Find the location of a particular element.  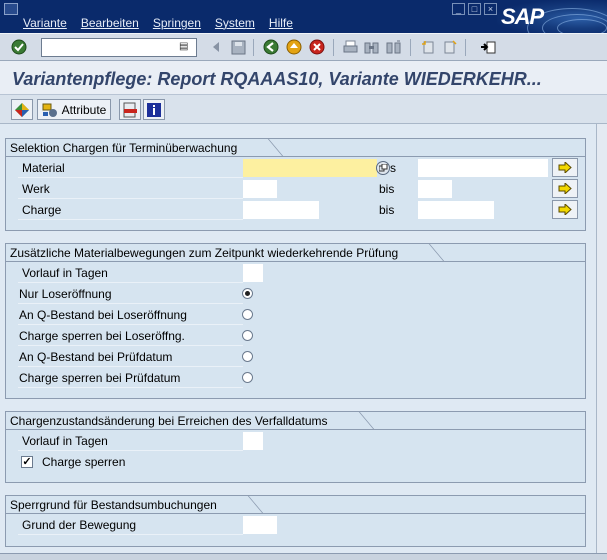

werk-to-field is located at coordinates (435, 189).